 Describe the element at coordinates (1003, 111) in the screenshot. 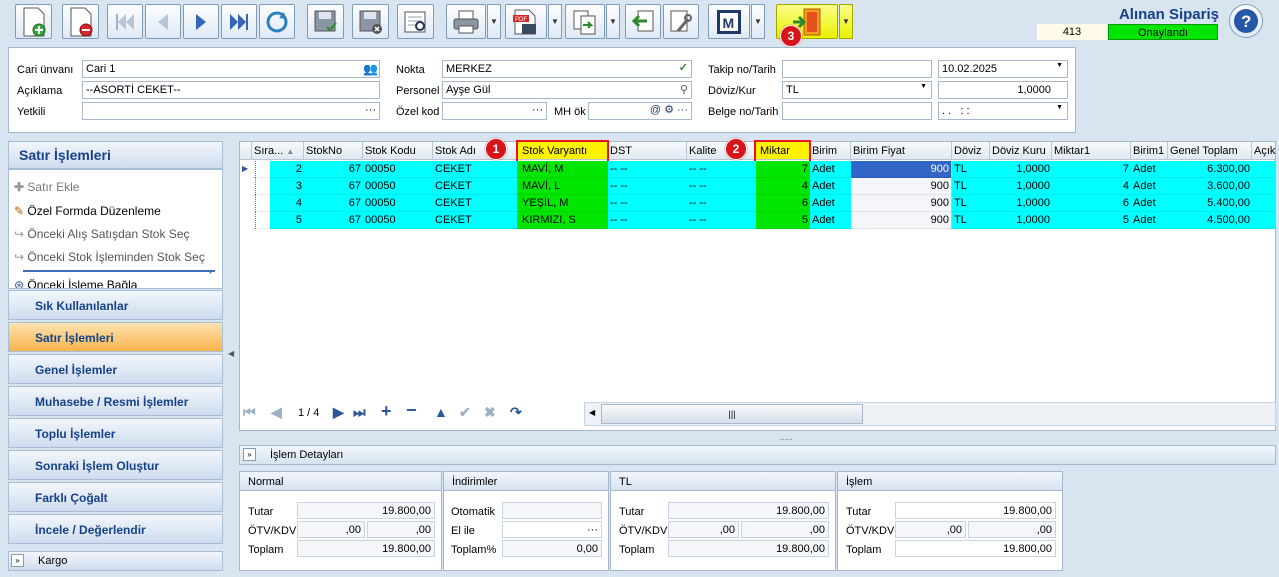

I see `belge-date-input: . . : : ▼` at that location.